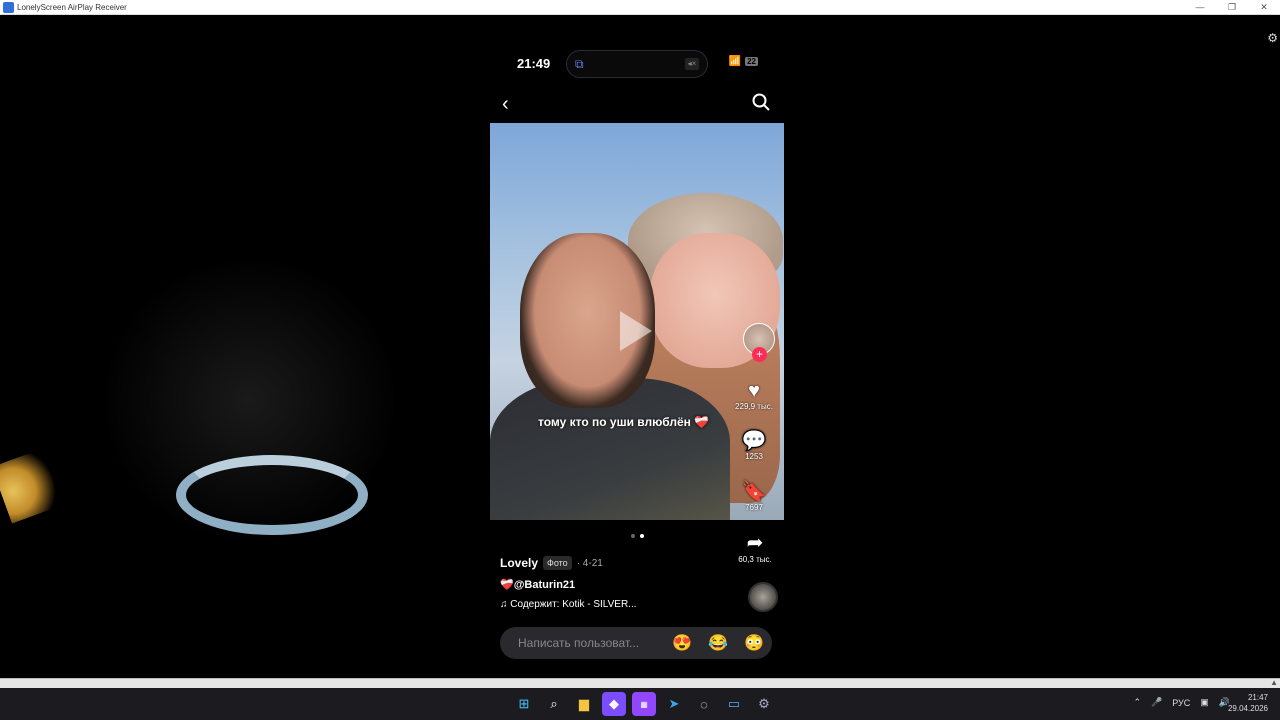  What do you see at coordinates (579, 64) in the screenshot?
I see `screen-mirroring-icon: ⧉` at bounding box center [579, 64].